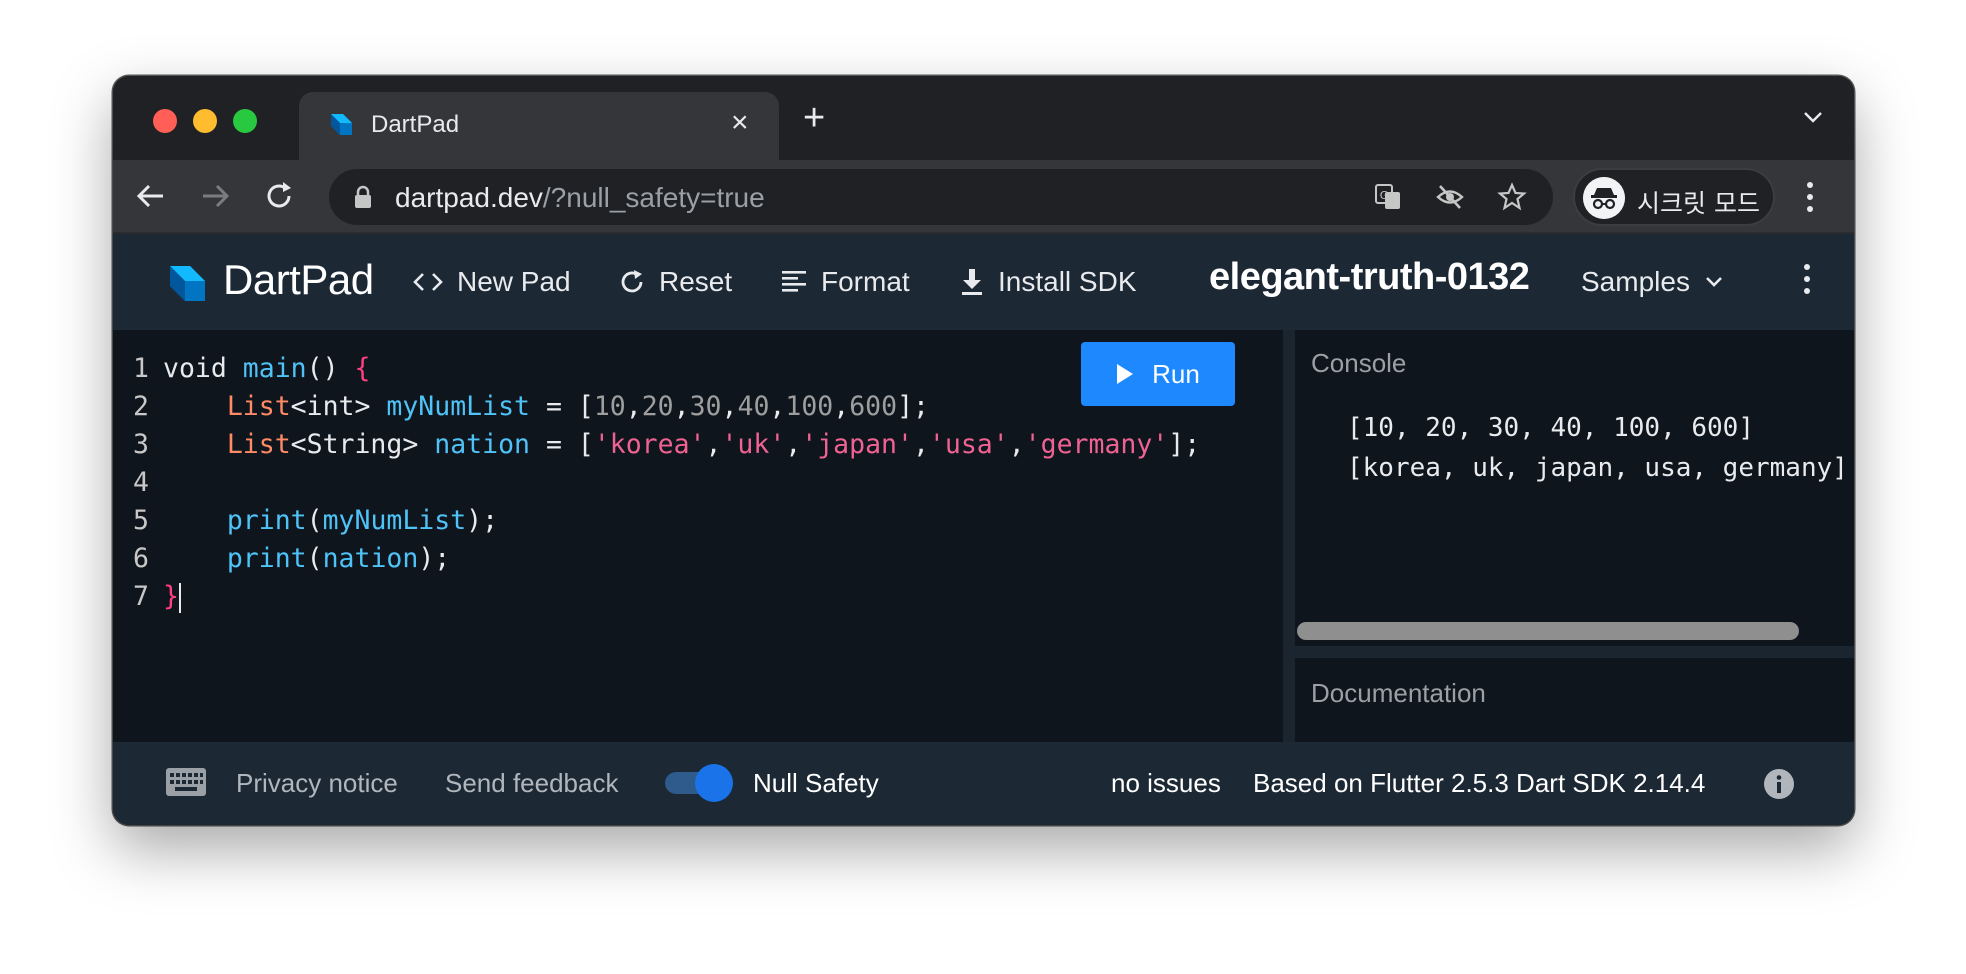 Image resolution: width=1966 pixels, height=974 pixels. Describe the element at coordinates (1574, 700) in the screenshot. I see `documentation-panel: Documentation` at that location.